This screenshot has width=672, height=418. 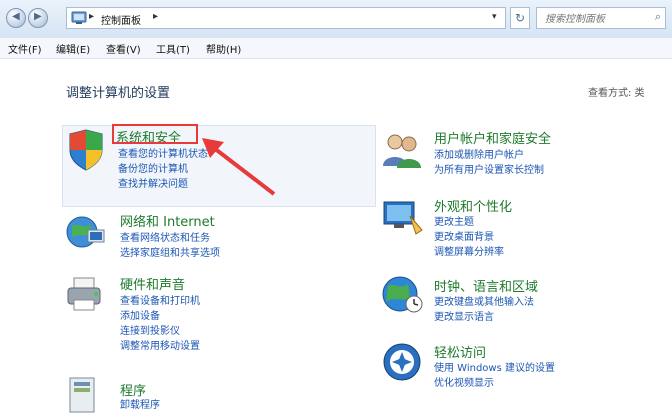 What do you see at coordinates (484, 317) in the screenshot?
I see `link-display-language: 更改显示语言` at bounding box center [484, 317].